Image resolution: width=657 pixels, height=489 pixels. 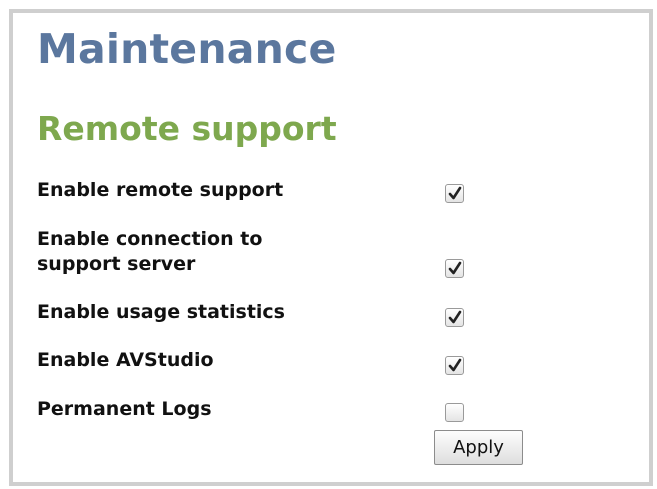 I want to click on checkbox-enable-remote-support, so click(x=454, y=193).